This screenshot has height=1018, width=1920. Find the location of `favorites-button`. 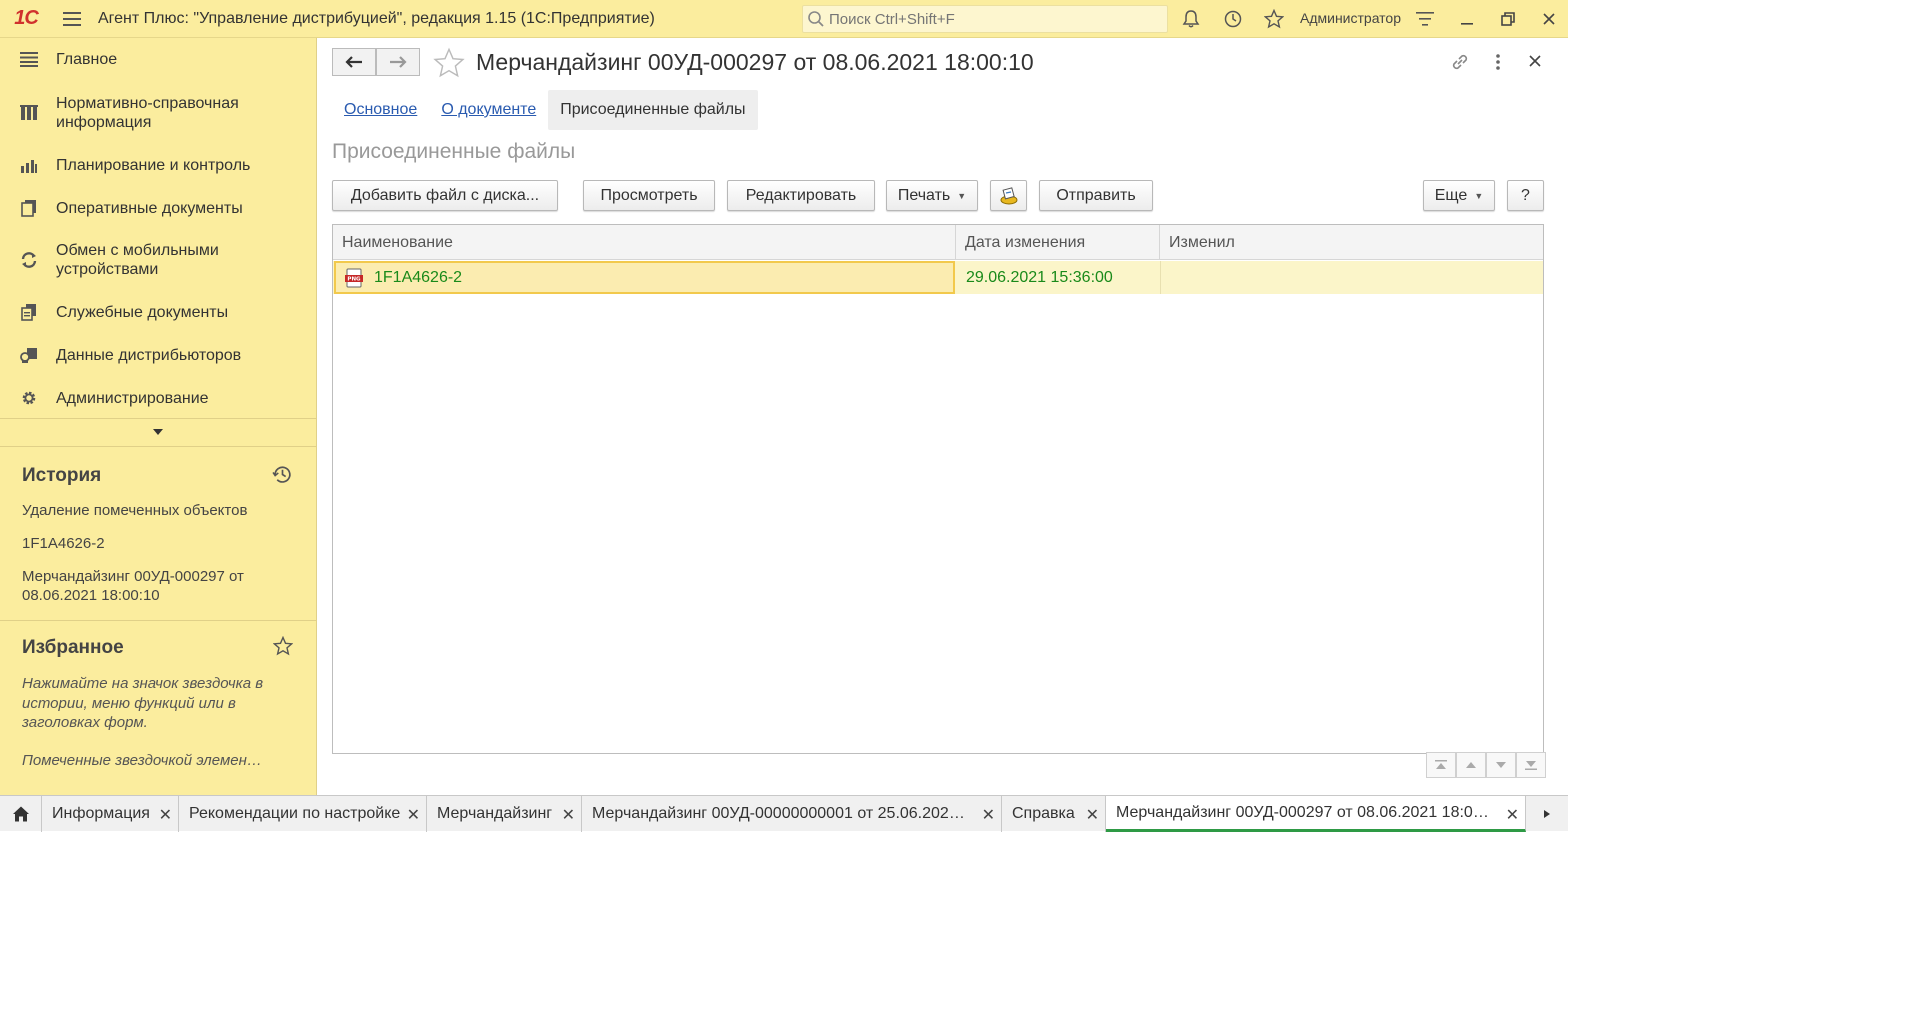

favorites-button is located at coordinates (1274, 19).